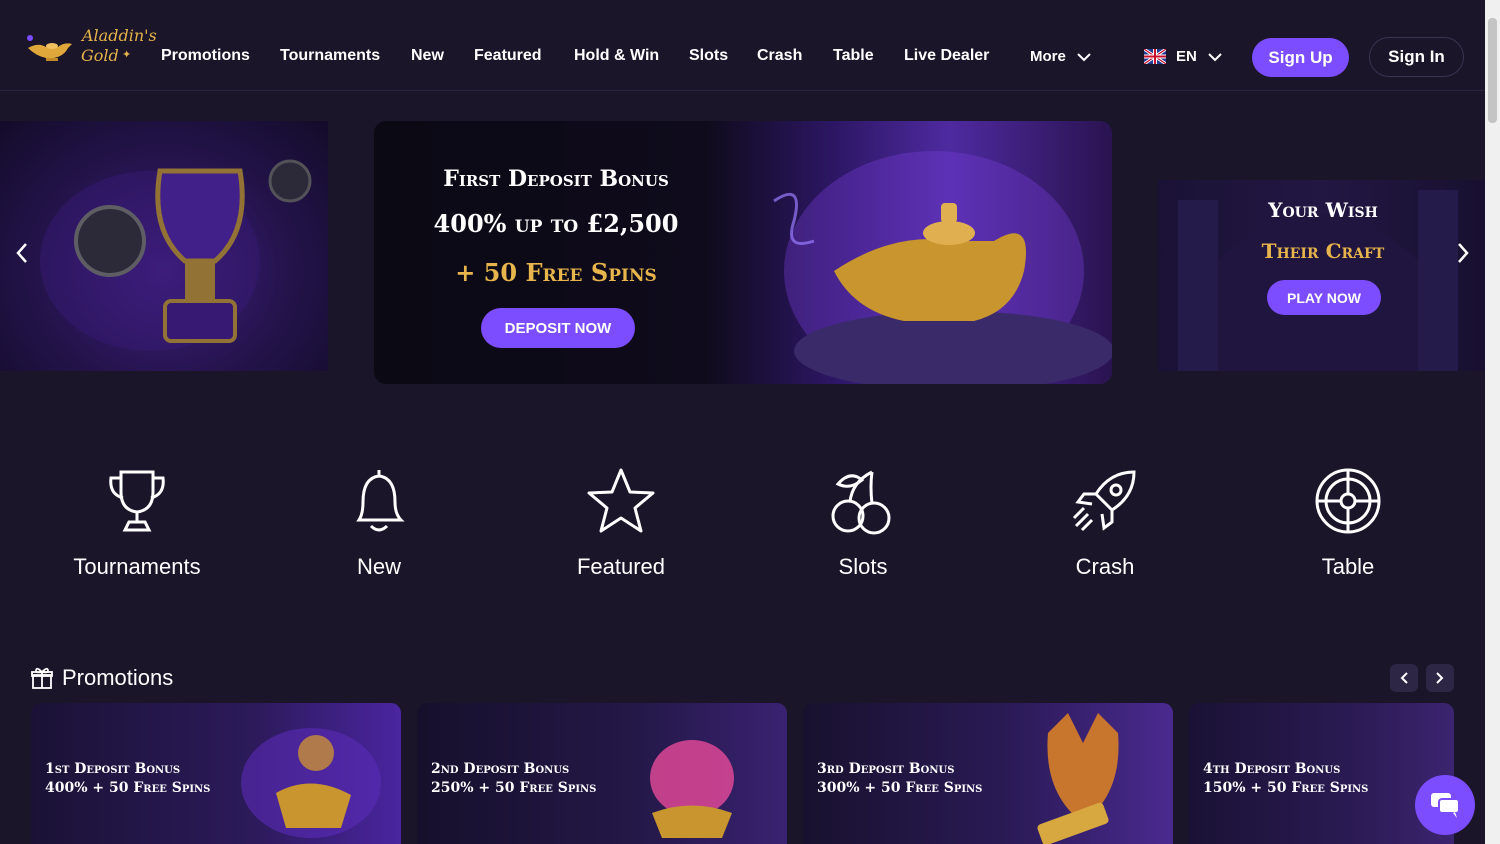 The width and height of the screenshot is (1500, 844). Describe the element at coordinates (621, 500) in the screenshot. I see `star-icon` at that location.